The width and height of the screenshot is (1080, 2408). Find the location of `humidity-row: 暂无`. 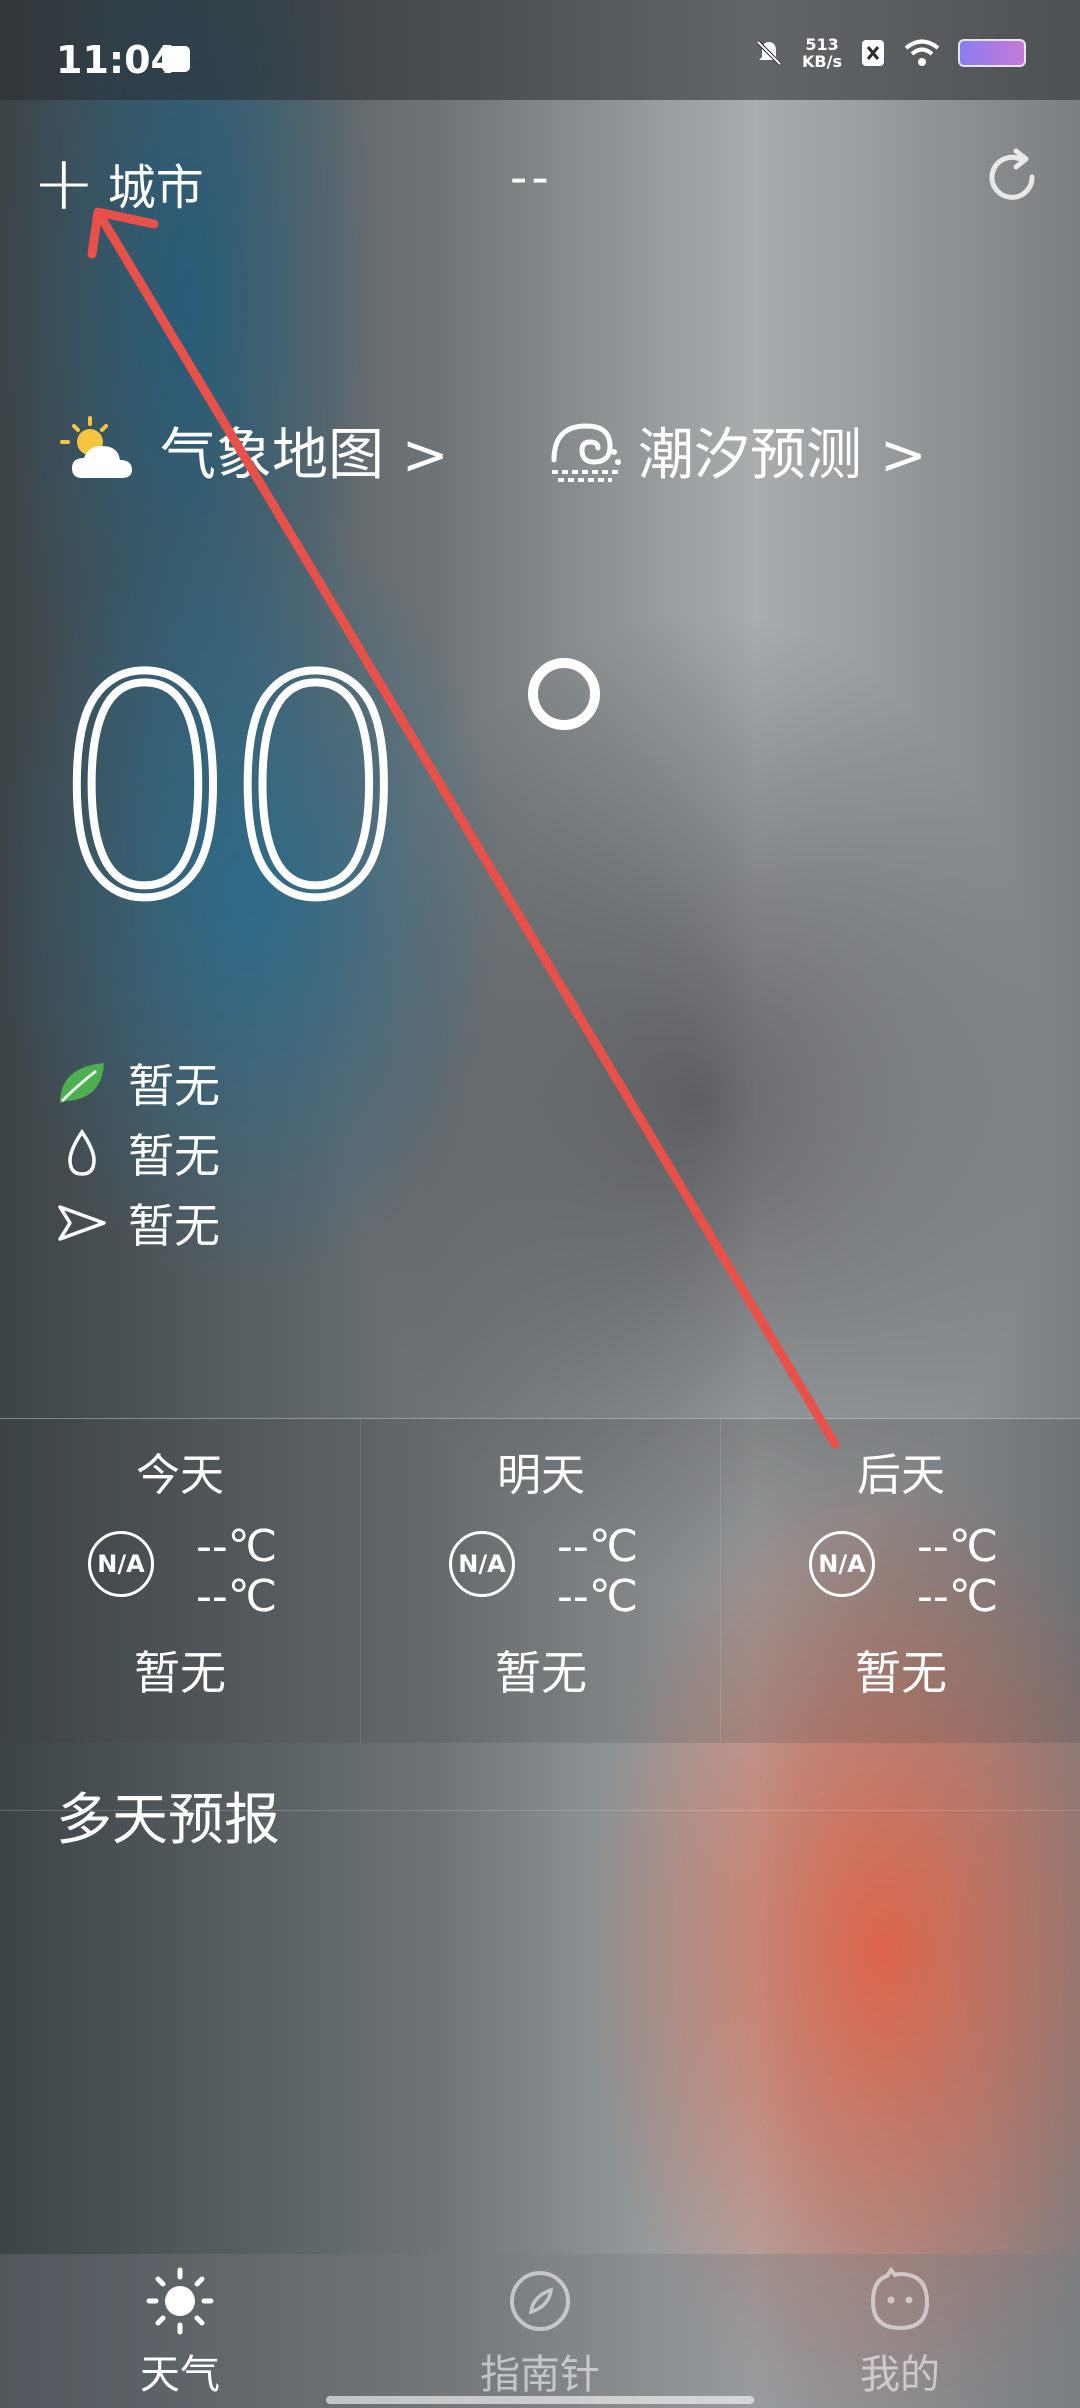

humidity-row: 暂无 is located at coordinates (138, 1153).